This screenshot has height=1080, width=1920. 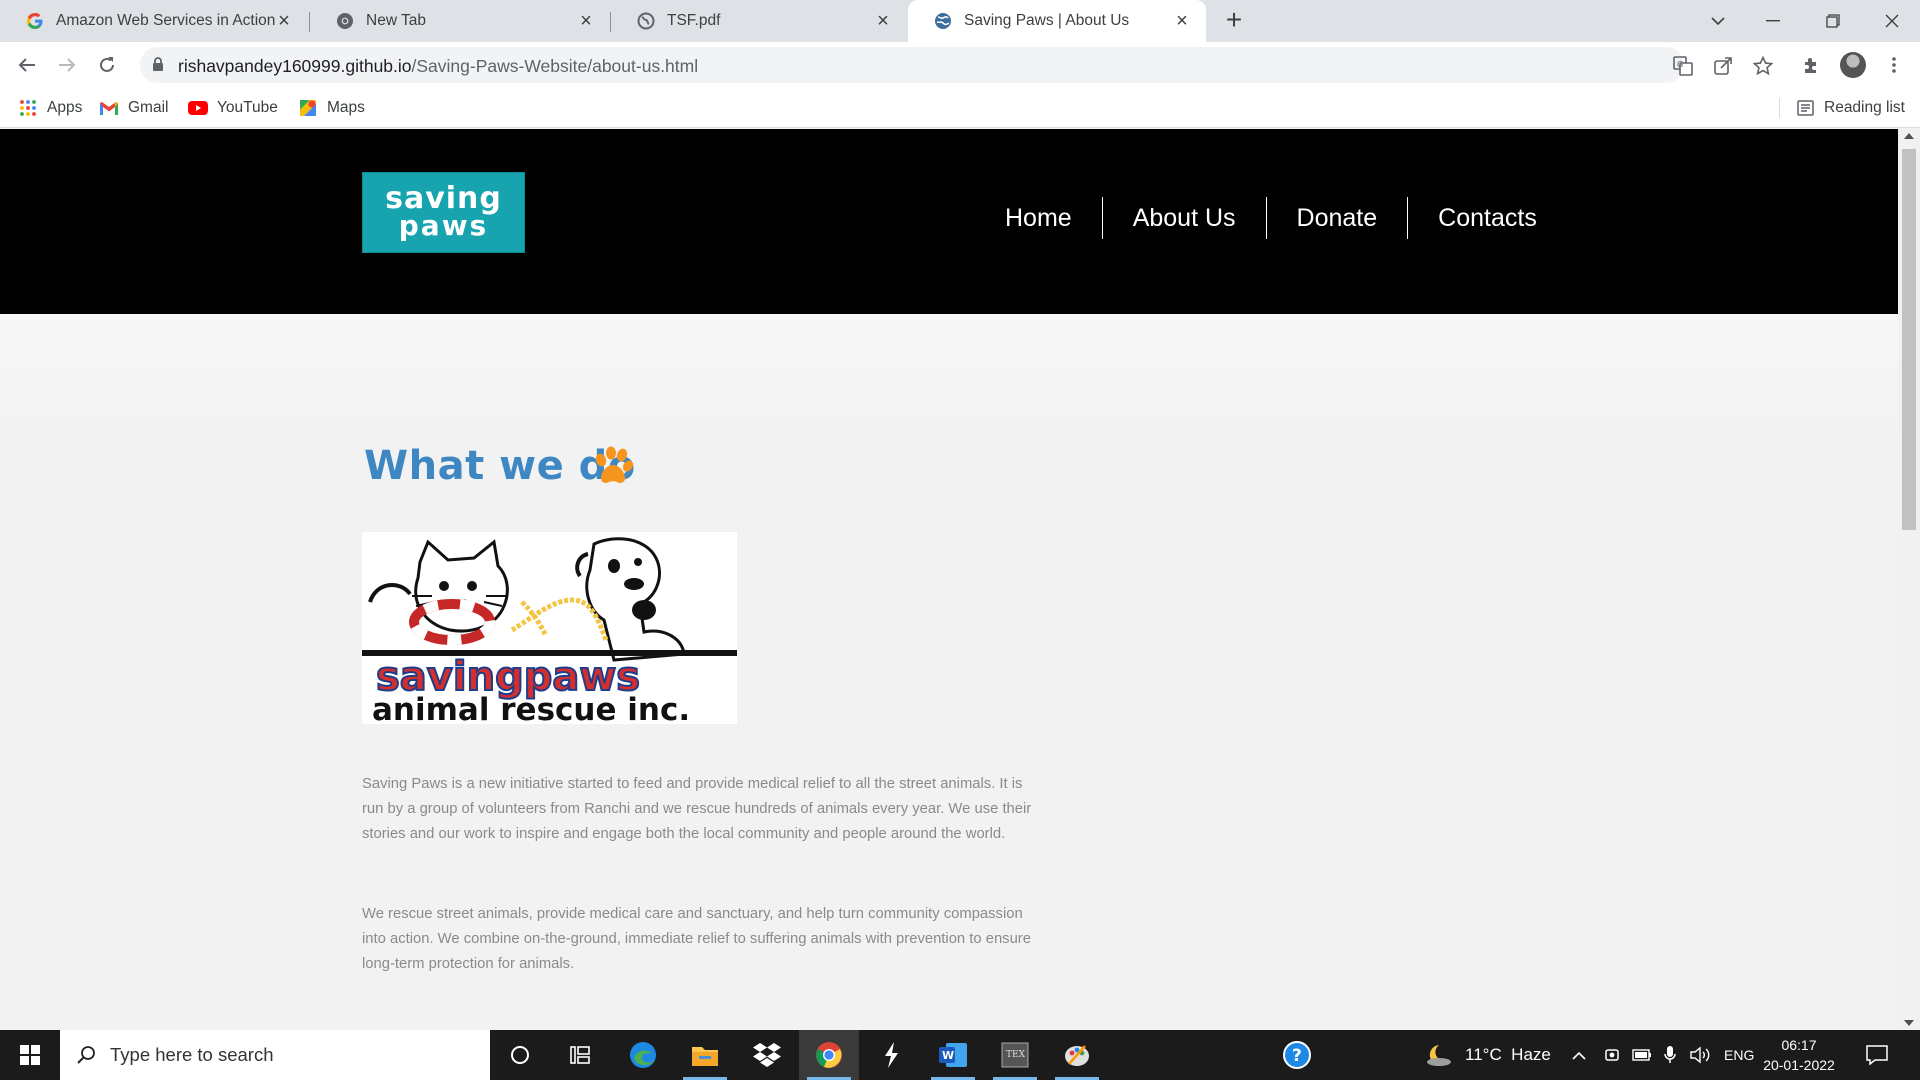 I want to click on bookmark-maps: Maps, so click(x=331, y=108).